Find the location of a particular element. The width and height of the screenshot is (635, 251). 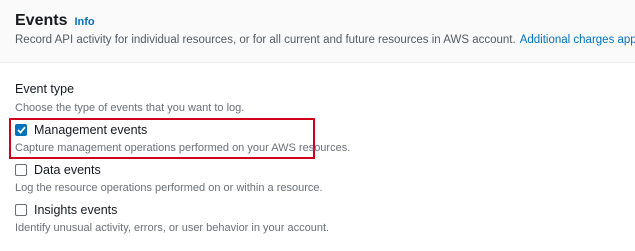

panel-title: Events is located at coordinates (41, 20).